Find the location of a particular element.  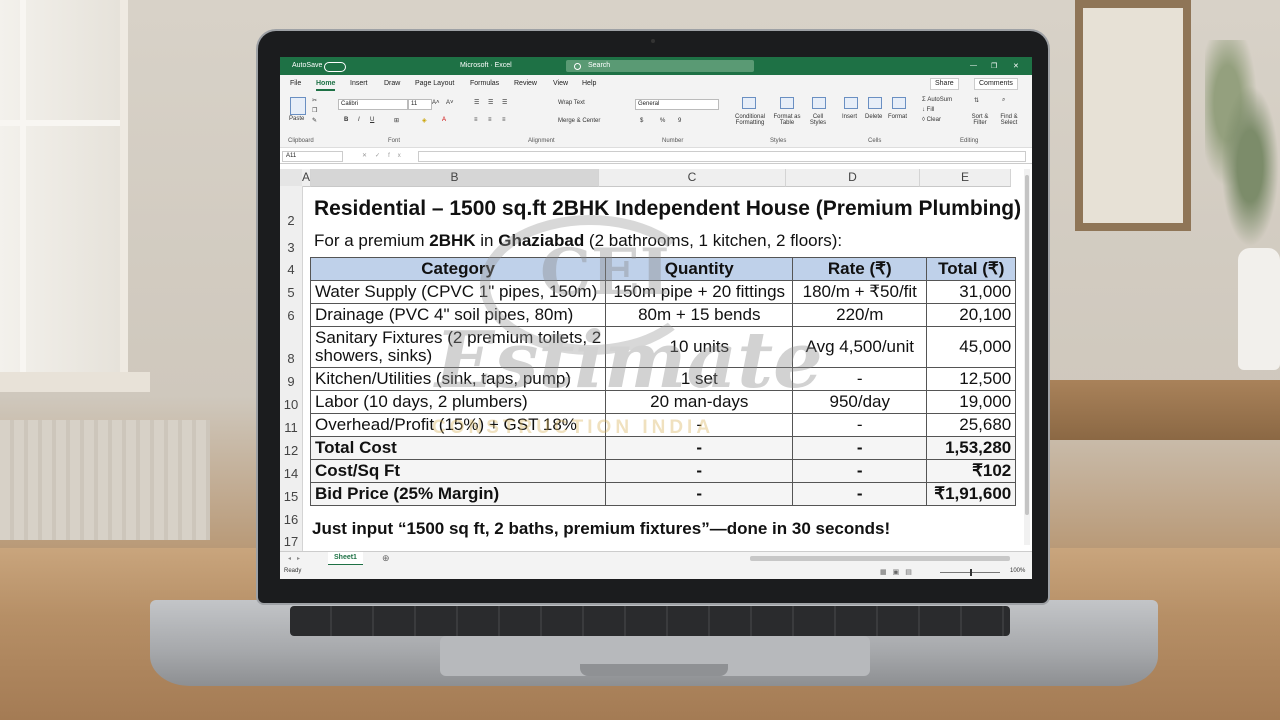

align-left-icon: ≡ is located at coordinates (476, 120).